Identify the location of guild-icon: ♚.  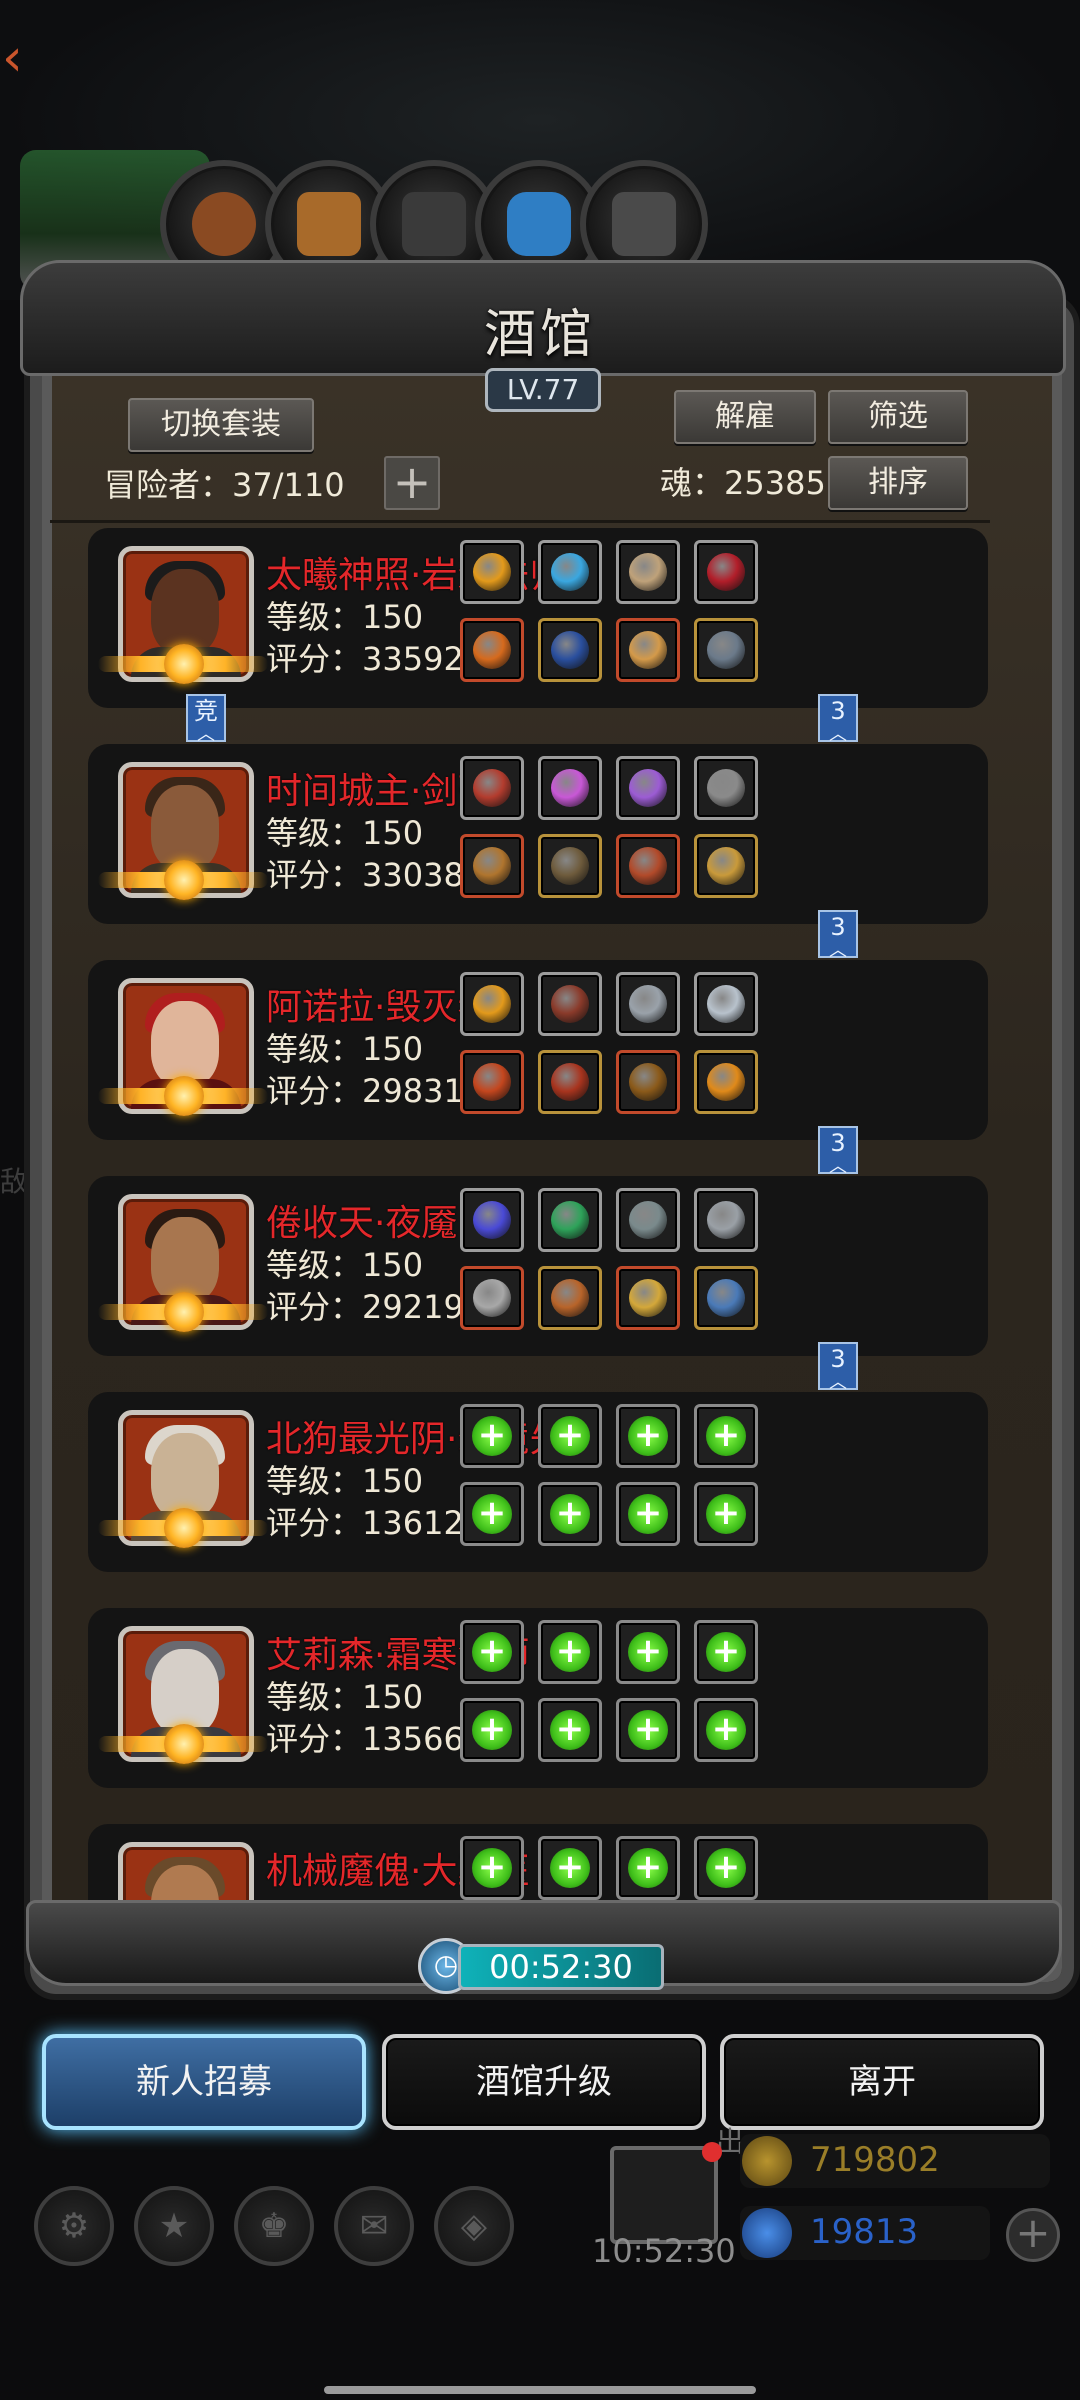
(274, 2226).